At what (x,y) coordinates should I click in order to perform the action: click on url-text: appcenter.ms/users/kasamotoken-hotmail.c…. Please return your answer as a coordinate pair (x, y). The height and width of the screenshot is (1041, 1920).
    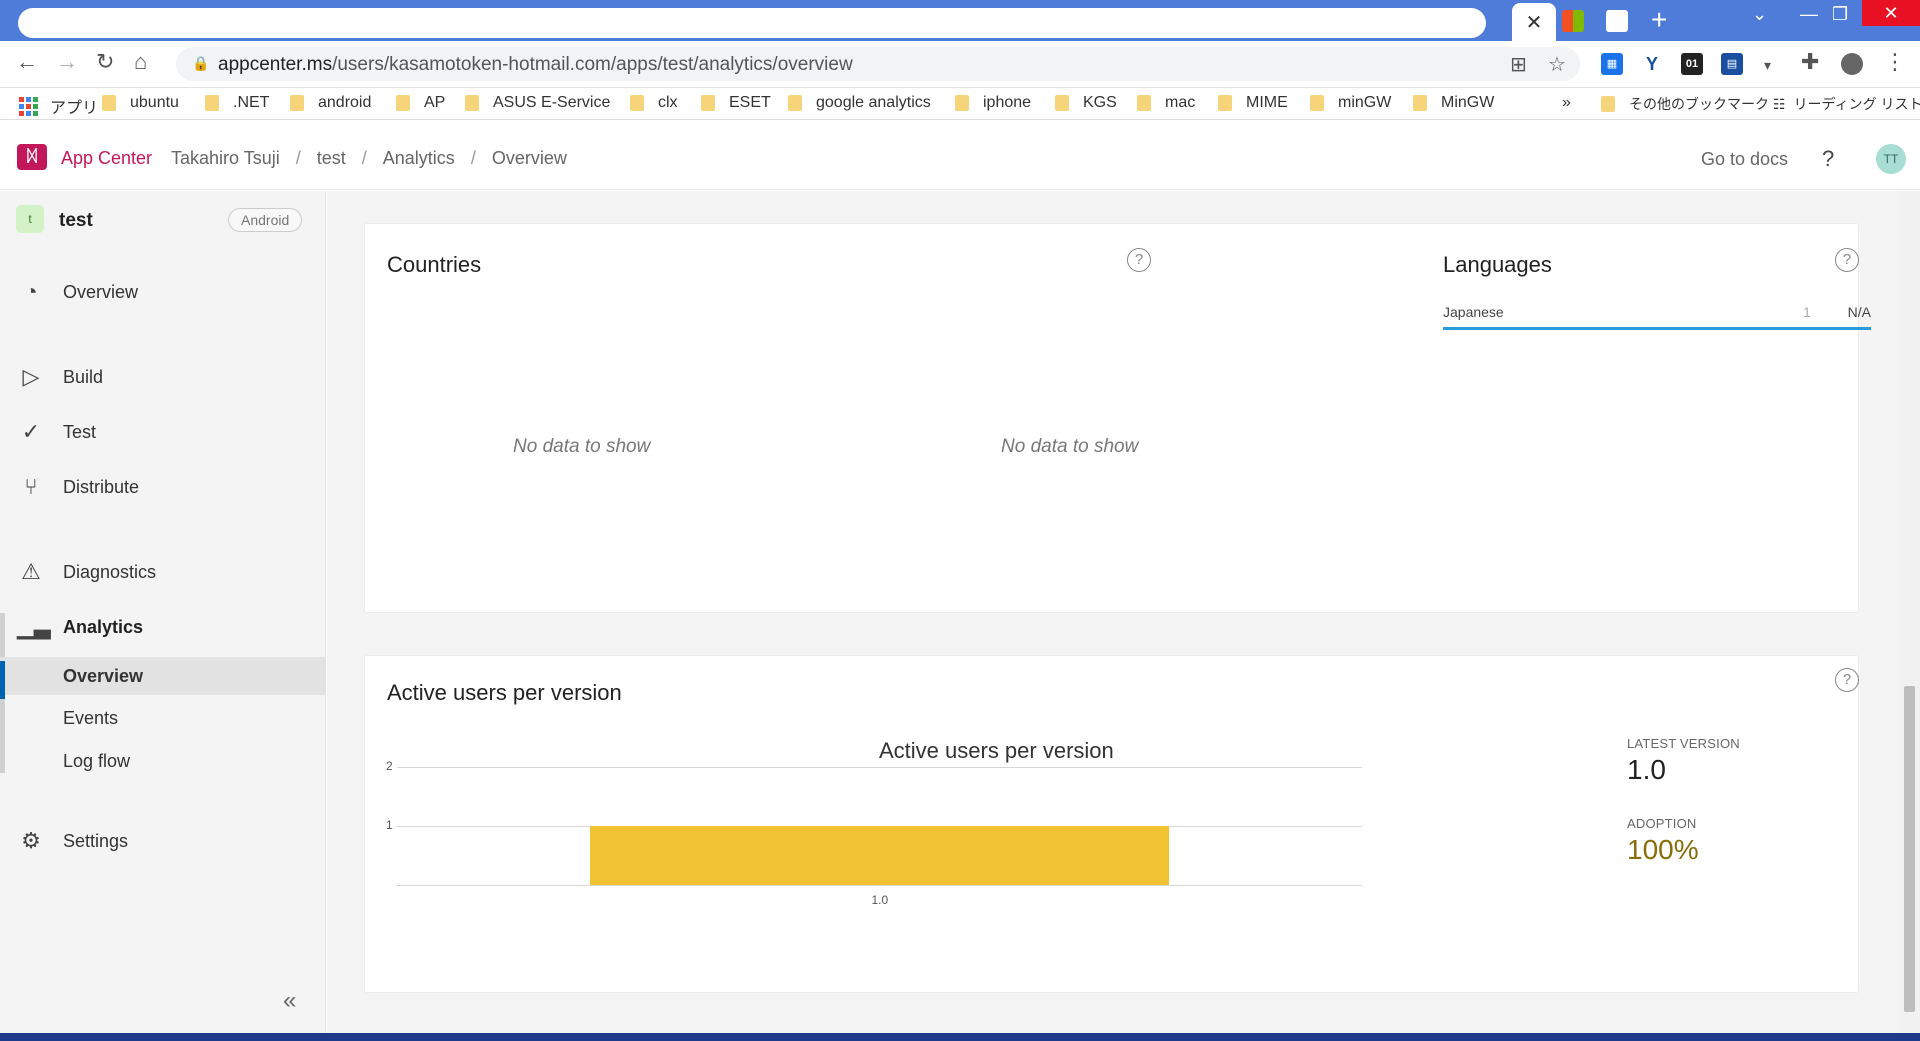
    Looking at the image, I should click on (535, 65).